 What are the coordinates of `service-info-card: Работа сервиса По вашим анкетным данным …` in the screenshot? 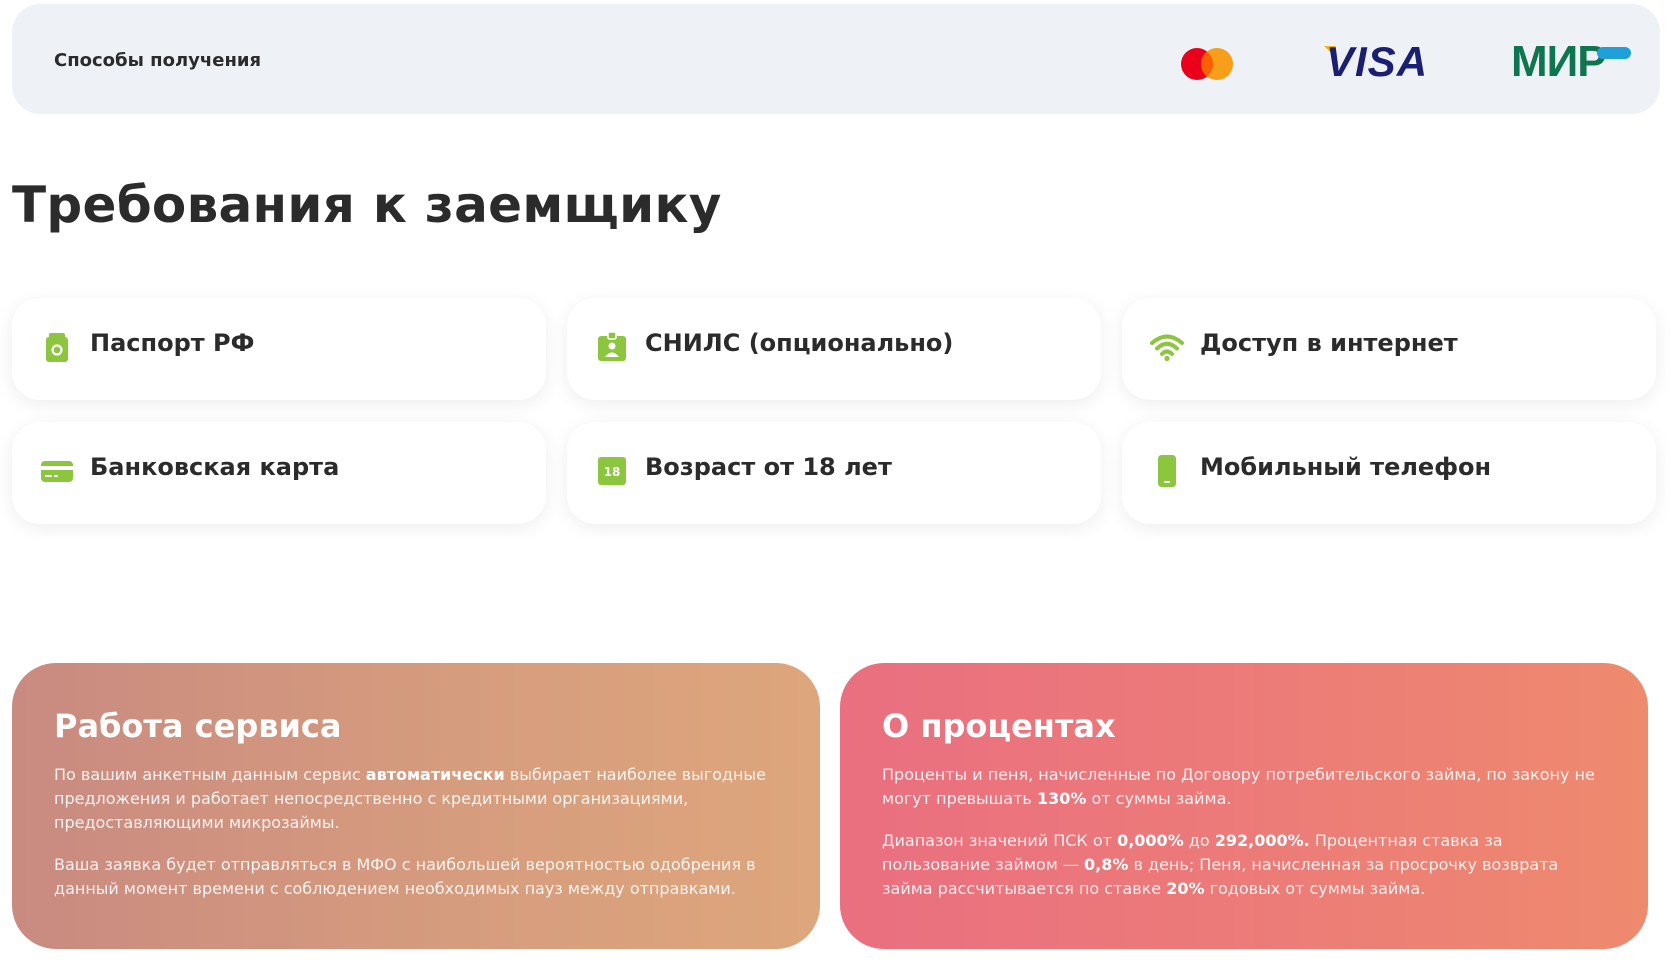 It's located at (416, 806).